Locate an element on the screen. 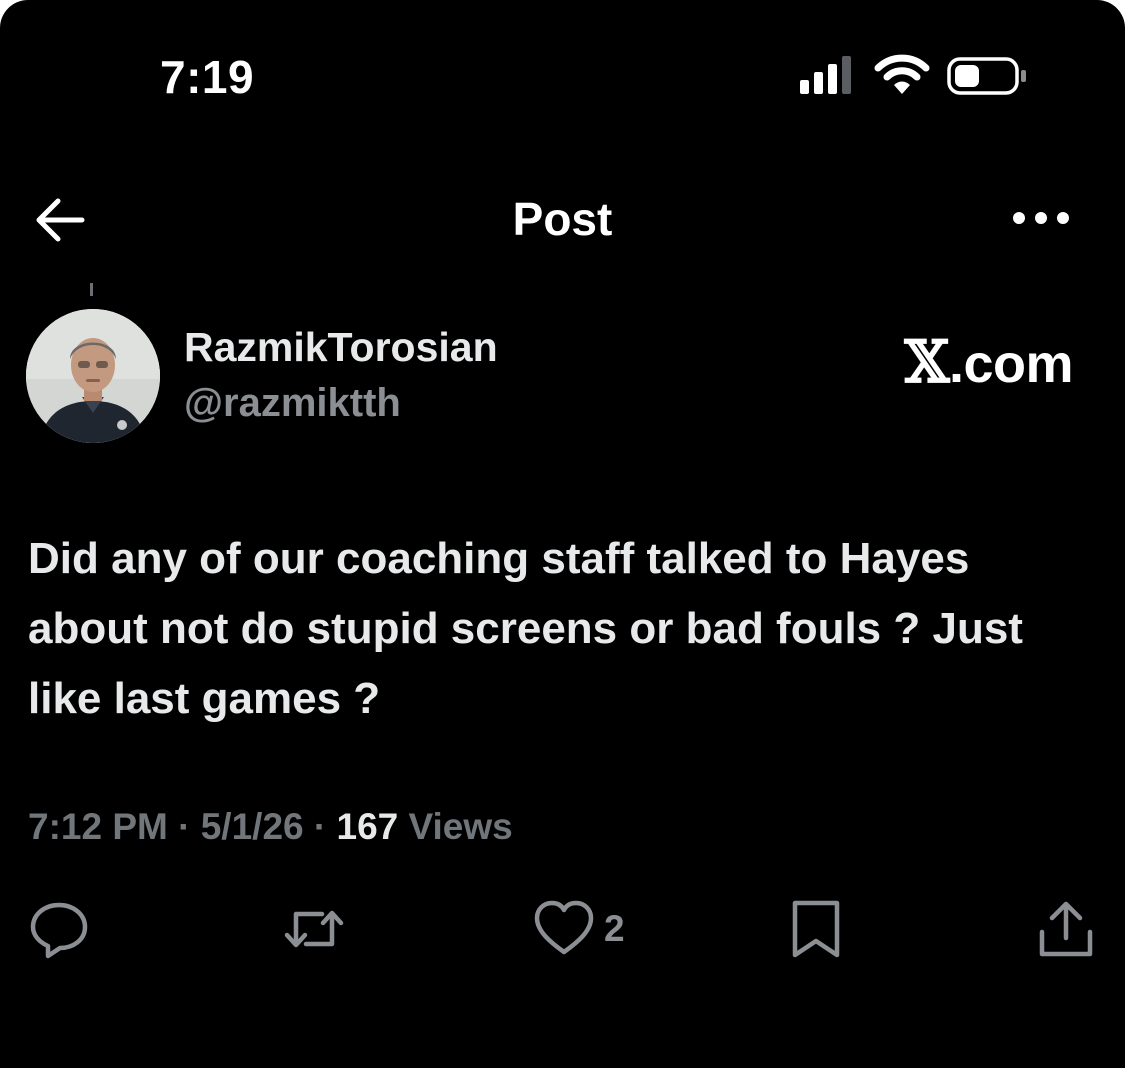 Image resolution: width=1125 pixels, height=1068 pixels. views-label: Views is located at coordinates (461, 826).